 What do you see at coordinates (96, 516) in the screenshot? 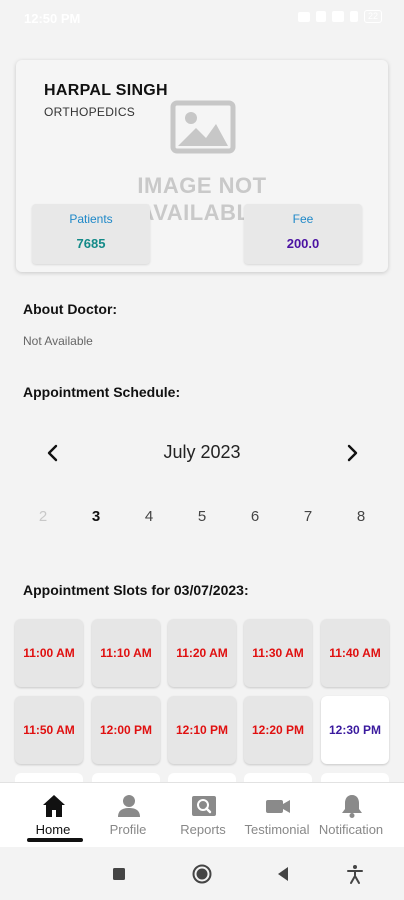
I see `day-3: 3` at bounding box center [96, 516].